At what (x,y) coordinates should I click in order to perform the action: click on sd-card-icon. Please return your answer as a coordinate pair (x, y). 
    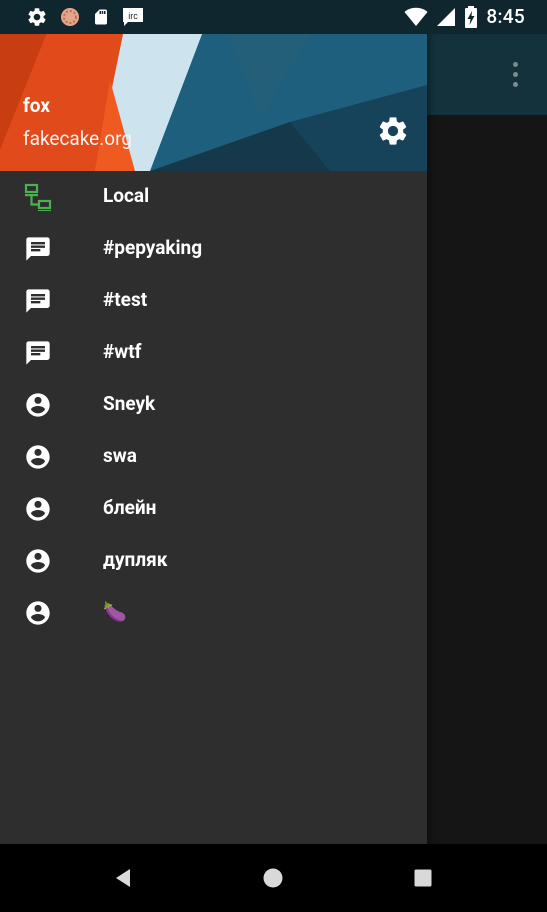
    Looking at the image, I should click on (101, 17).